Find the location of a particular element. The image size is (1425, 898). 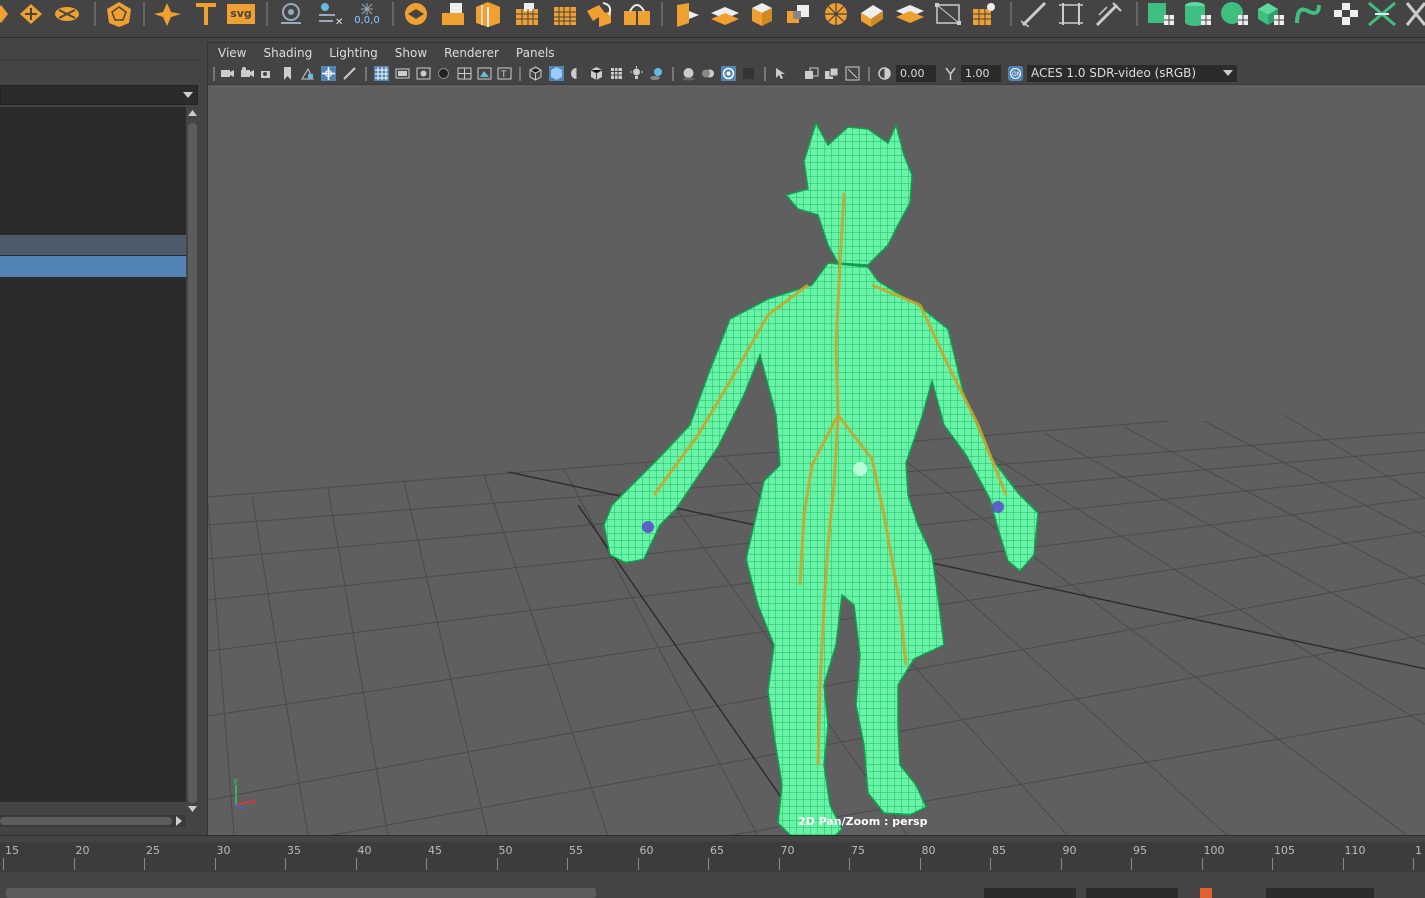

layers-icon is located at coordinates (910, 14).